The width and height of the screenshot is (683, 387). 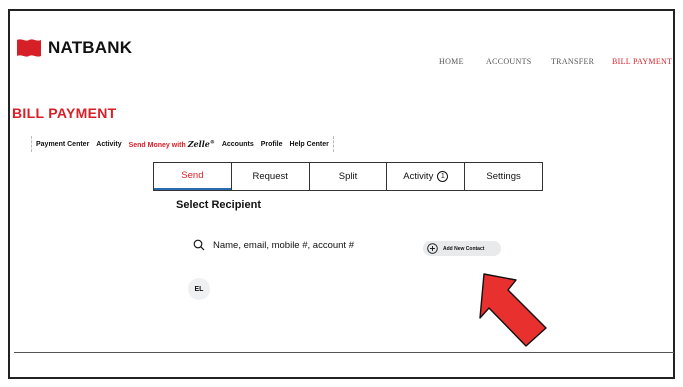 What do you see at coordinates (572, 61) in the screenshot?
I see `nav-transfer: TRANSFER` at bounding box center [572, 61].